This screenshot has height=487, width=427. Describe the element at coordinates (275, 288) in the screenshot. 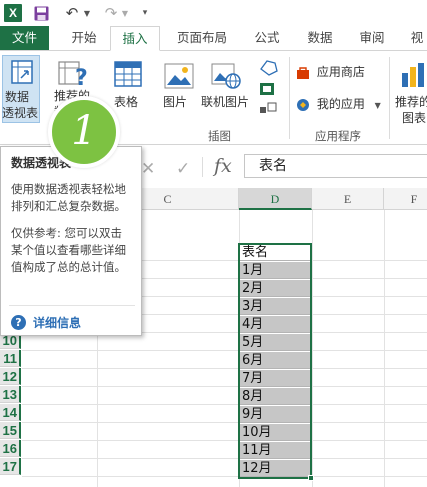

I see `cell-d: 2月` at that location.